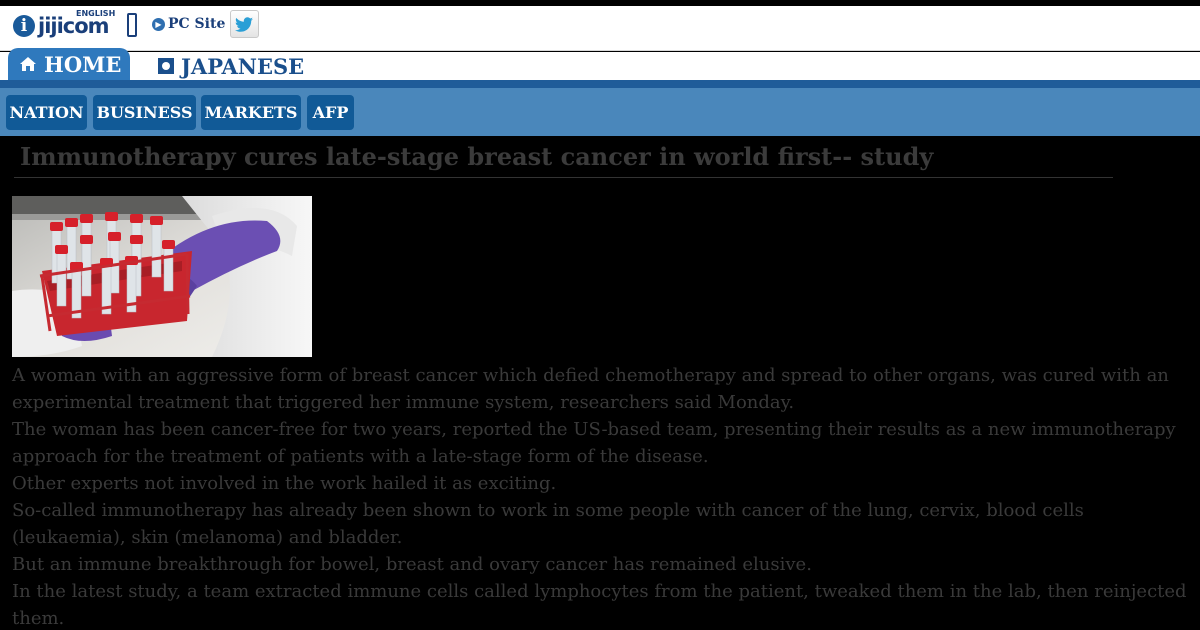 This screenshot has height=630, width=1200. I want to click on section-tabs: HOME JAPANESE, so click(600, 64).